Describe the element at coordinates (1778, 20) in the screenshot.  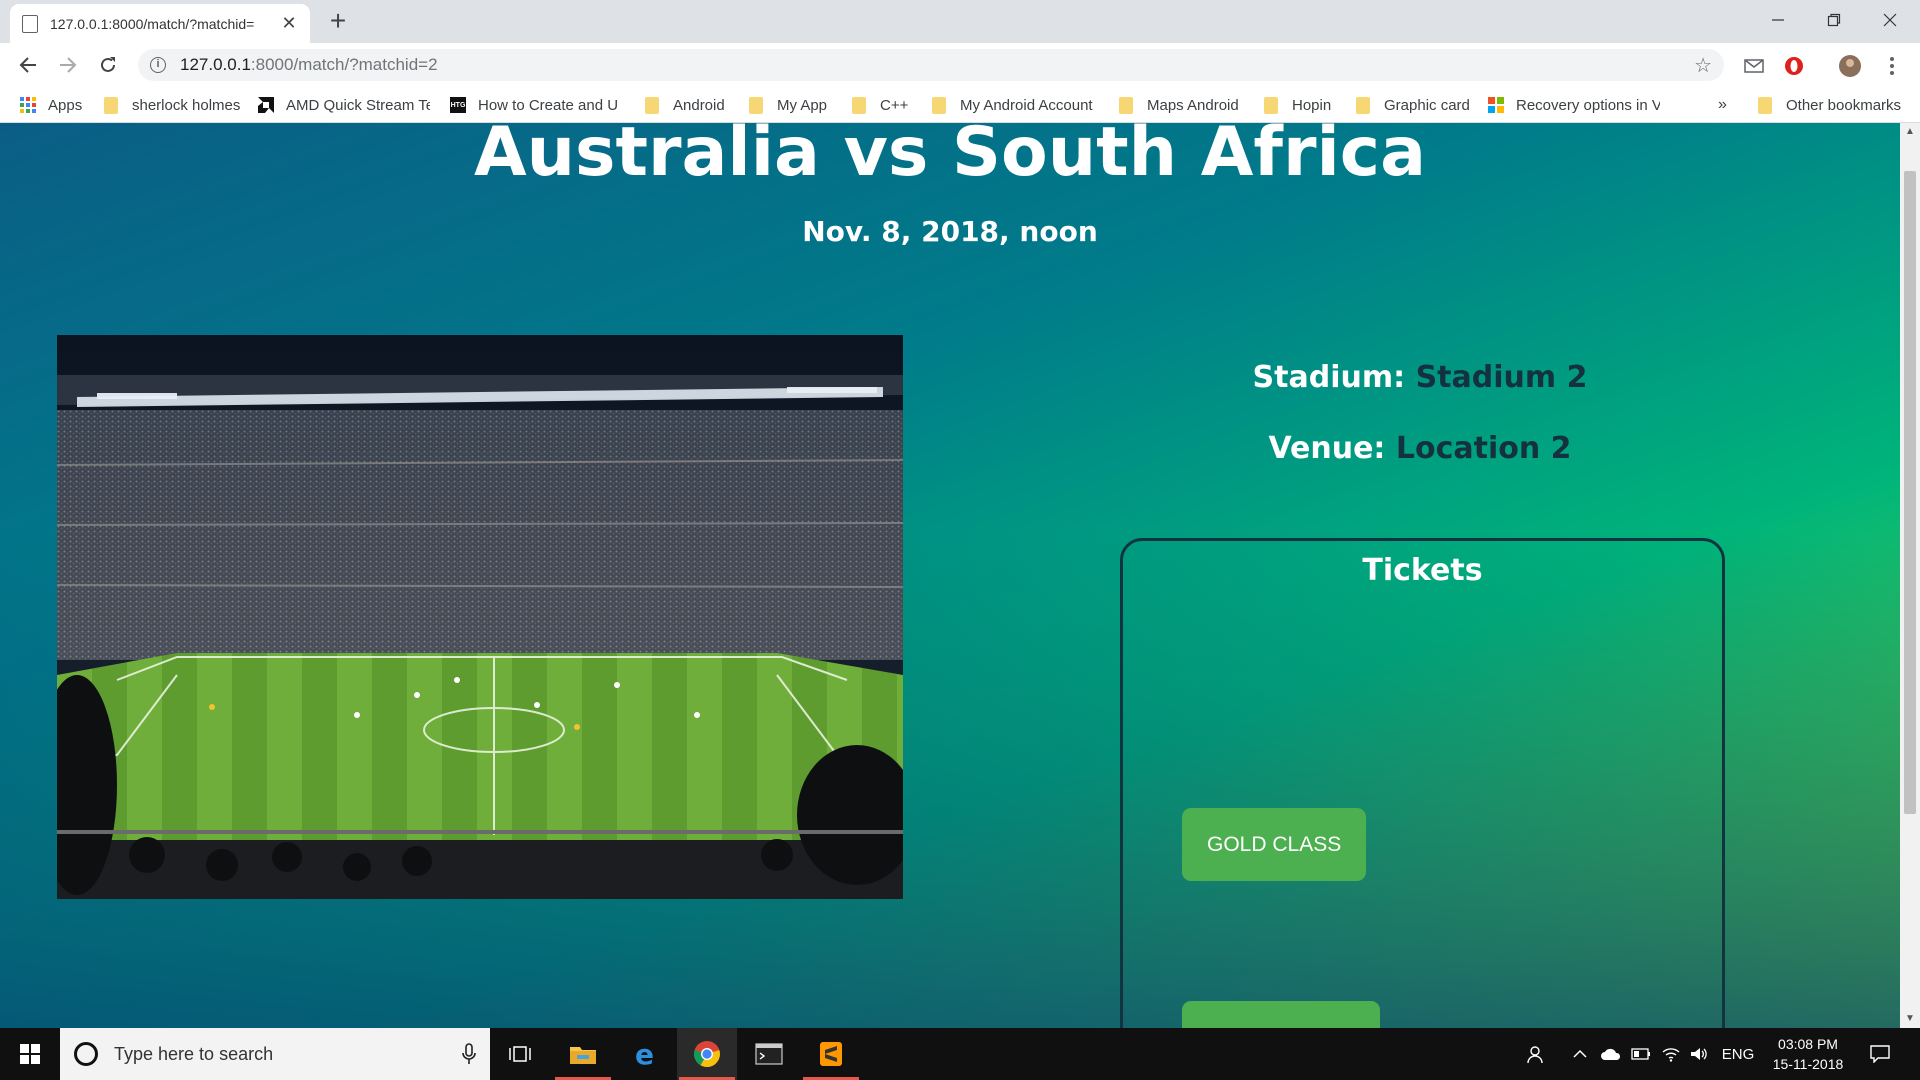
I see `minimize-icon` at that location.